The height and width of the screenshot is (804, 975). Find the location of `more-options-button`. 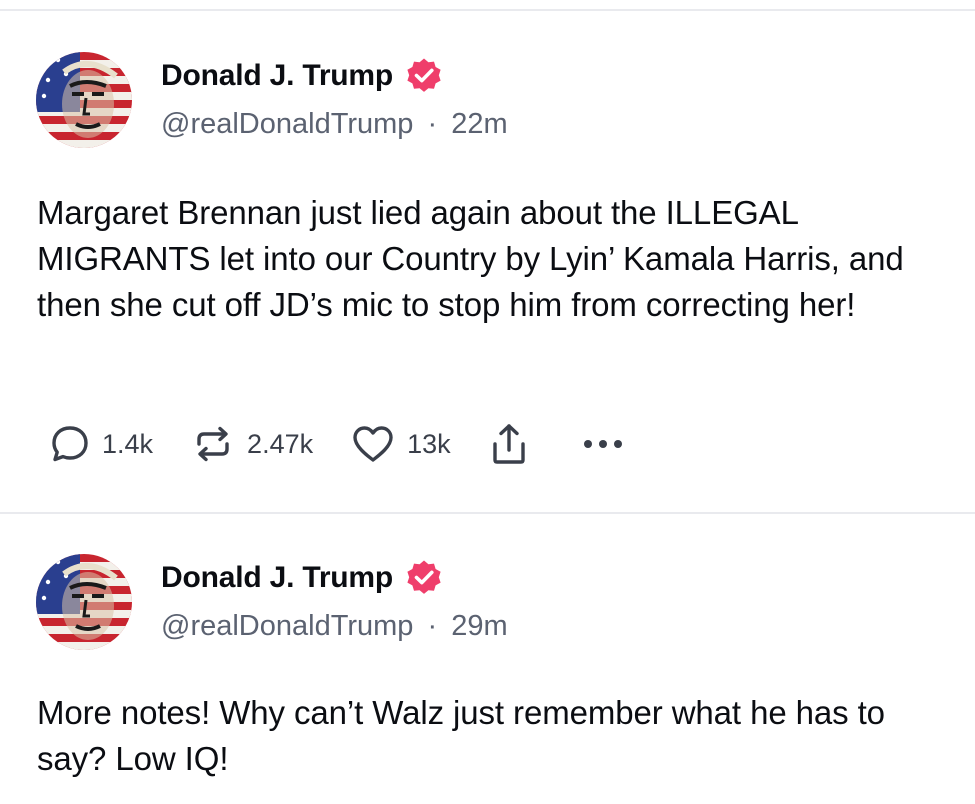

more-options-button is located at coordinates (603, 444).